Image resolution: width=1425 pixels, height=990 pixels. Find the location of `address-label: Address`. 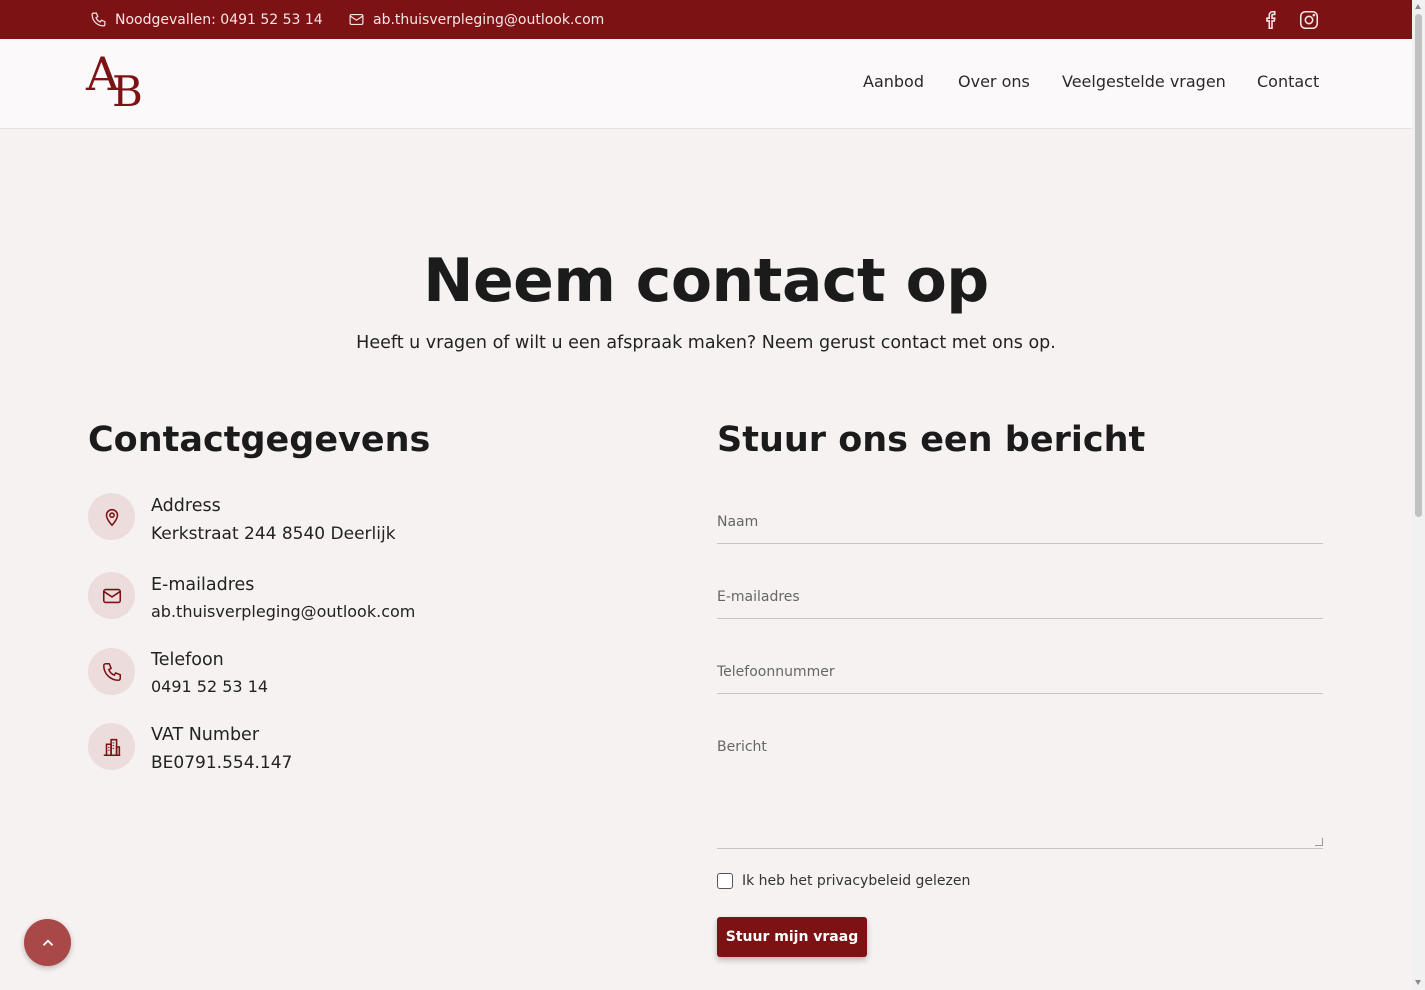

address-label: Address is located at coordinates (186, 506).